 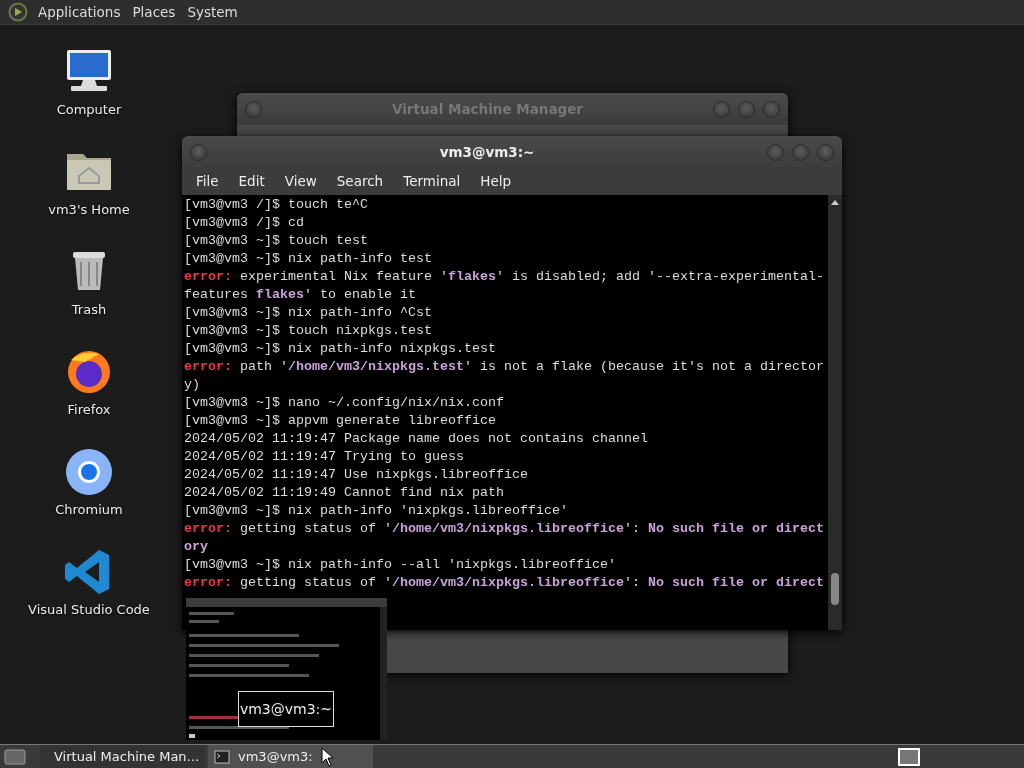 I want to click on terminal-line: features flakes' to enable it, so click(x=300, y=295).